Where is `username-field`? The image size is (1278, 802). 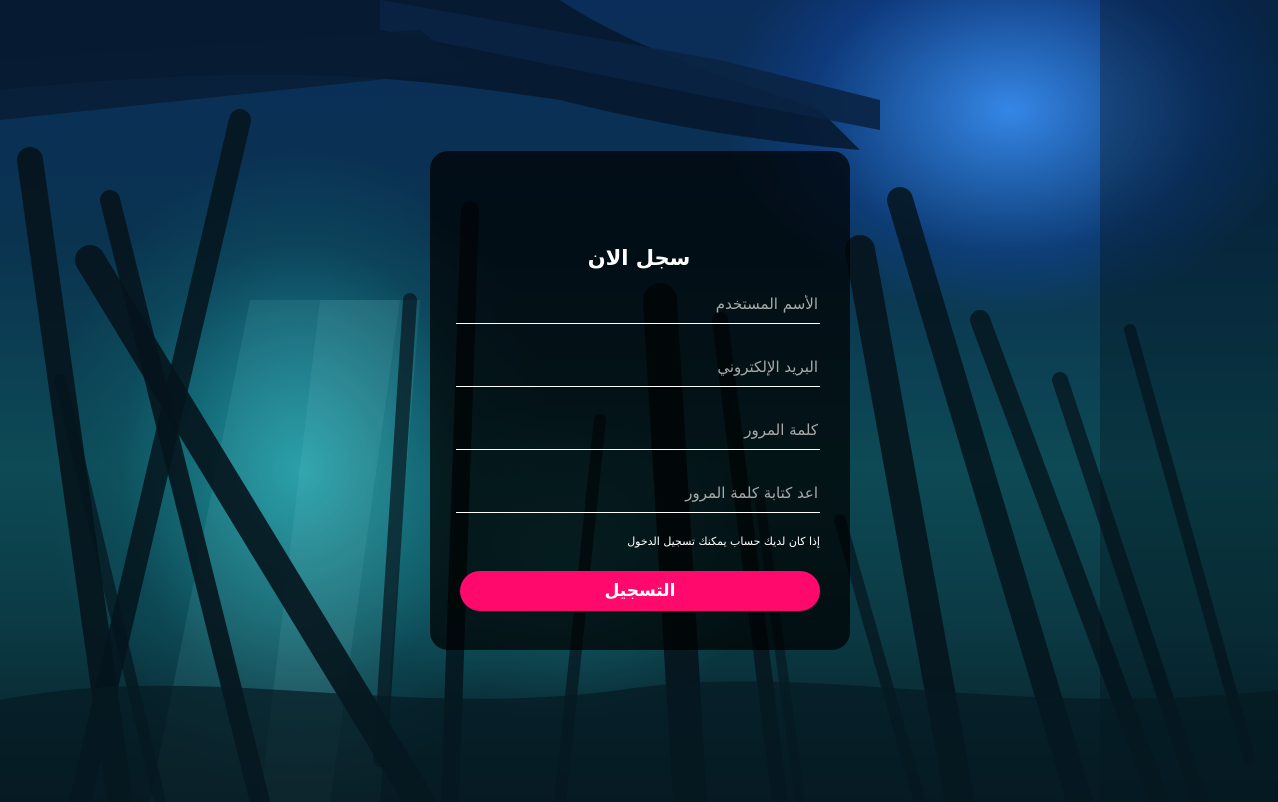
username-field is located at coordinates (638, 304).